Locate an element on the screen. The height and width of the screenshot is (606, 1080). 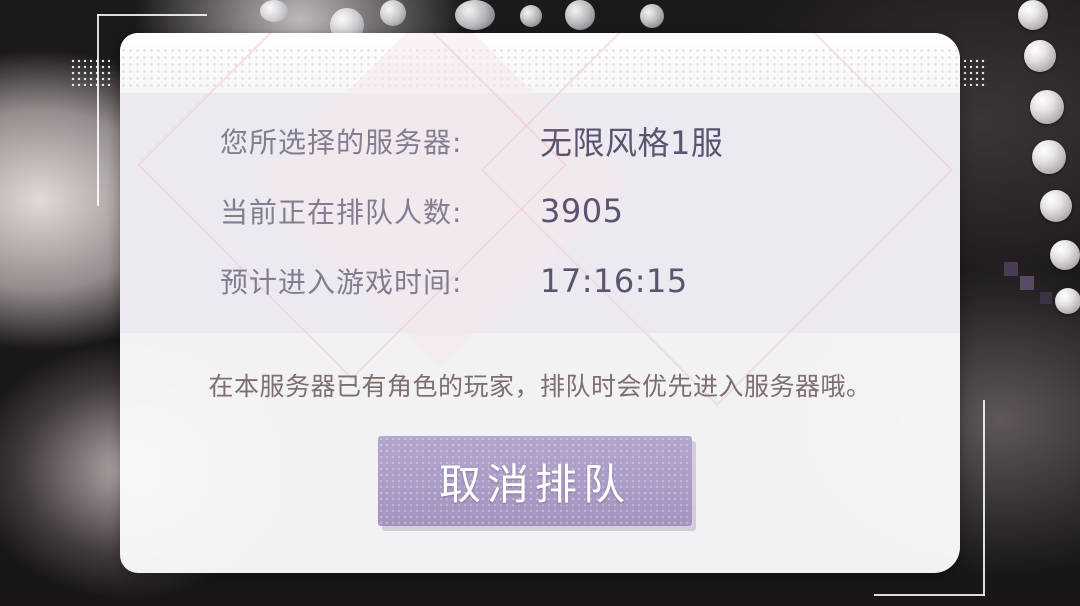
eta-label: 预计进入游戏时间: is located at coordinates (341, 282).